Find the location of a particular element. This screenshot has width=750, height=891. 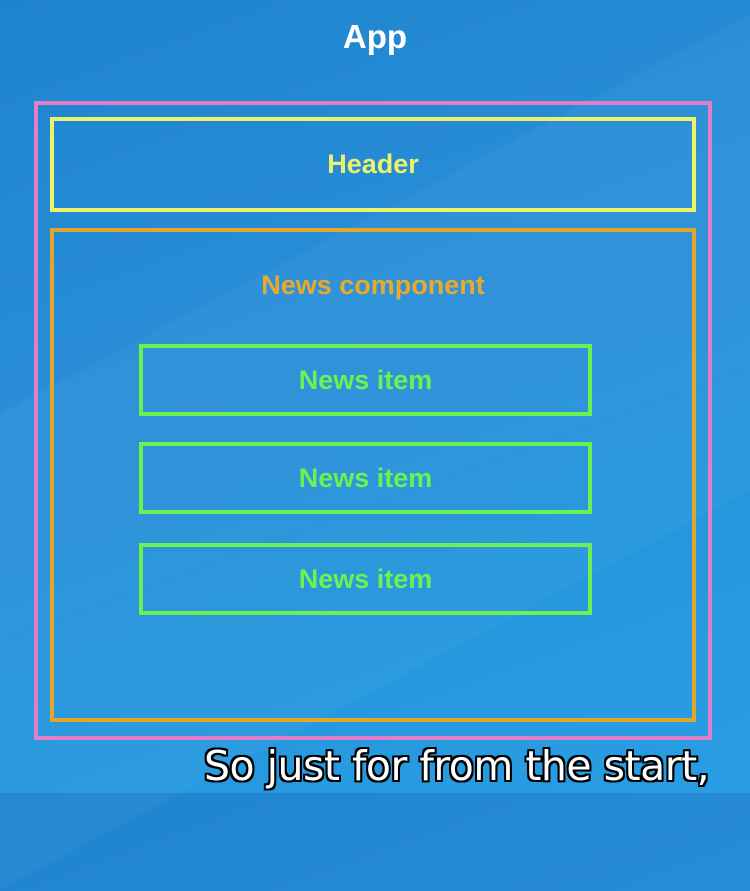

header-label: Header is located at coordinates (373, 164).